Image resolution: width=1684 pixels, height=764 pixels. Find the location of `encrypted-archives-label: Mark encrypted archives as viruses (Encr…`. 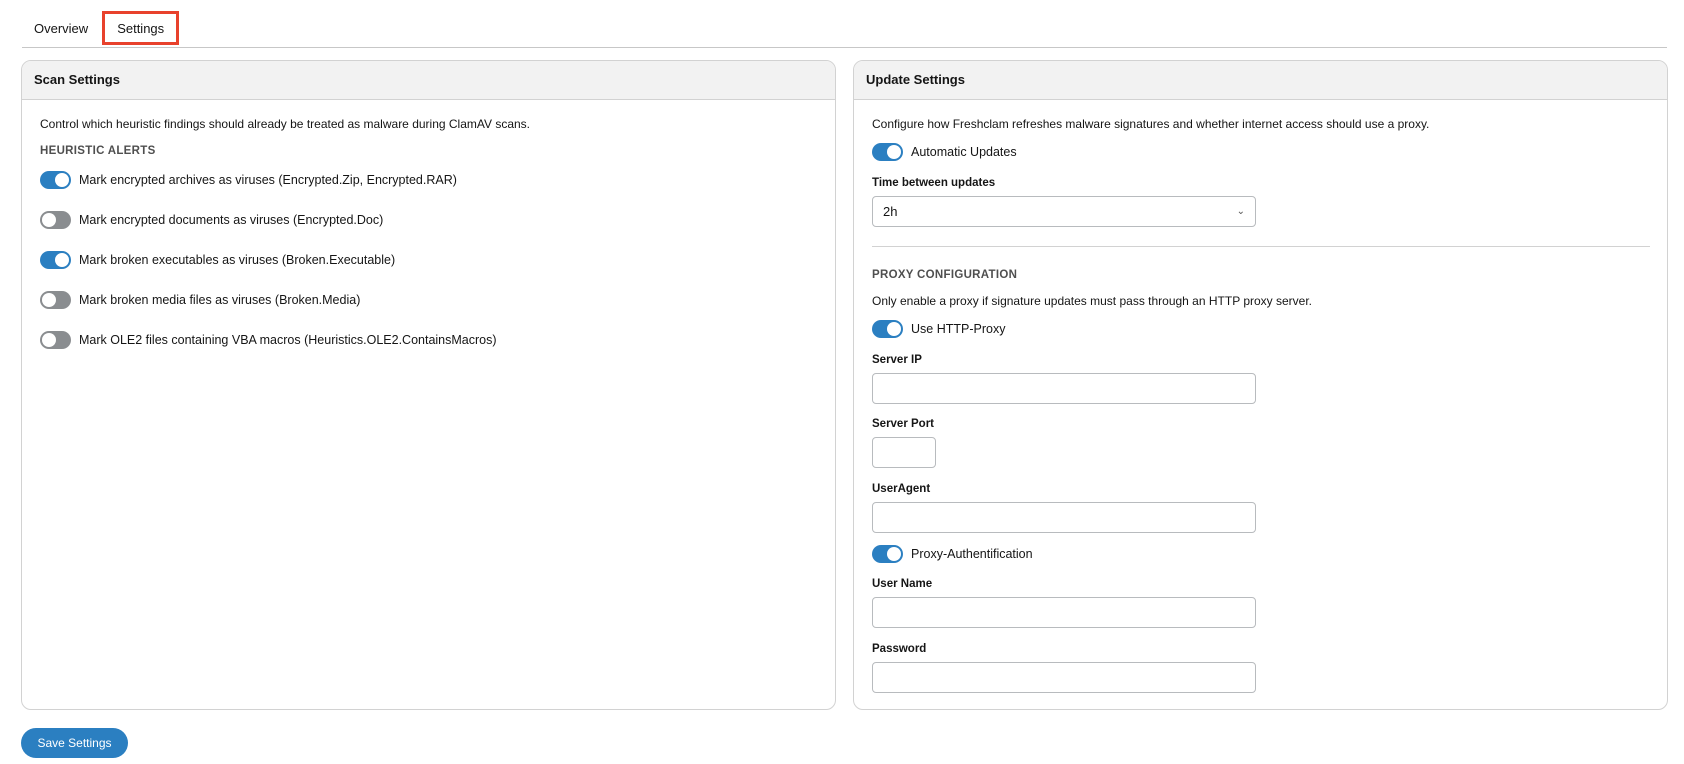

encrypted-archives-label: Mark encrypted archives as viruses (Encr… is located at coordinates (268, 180).